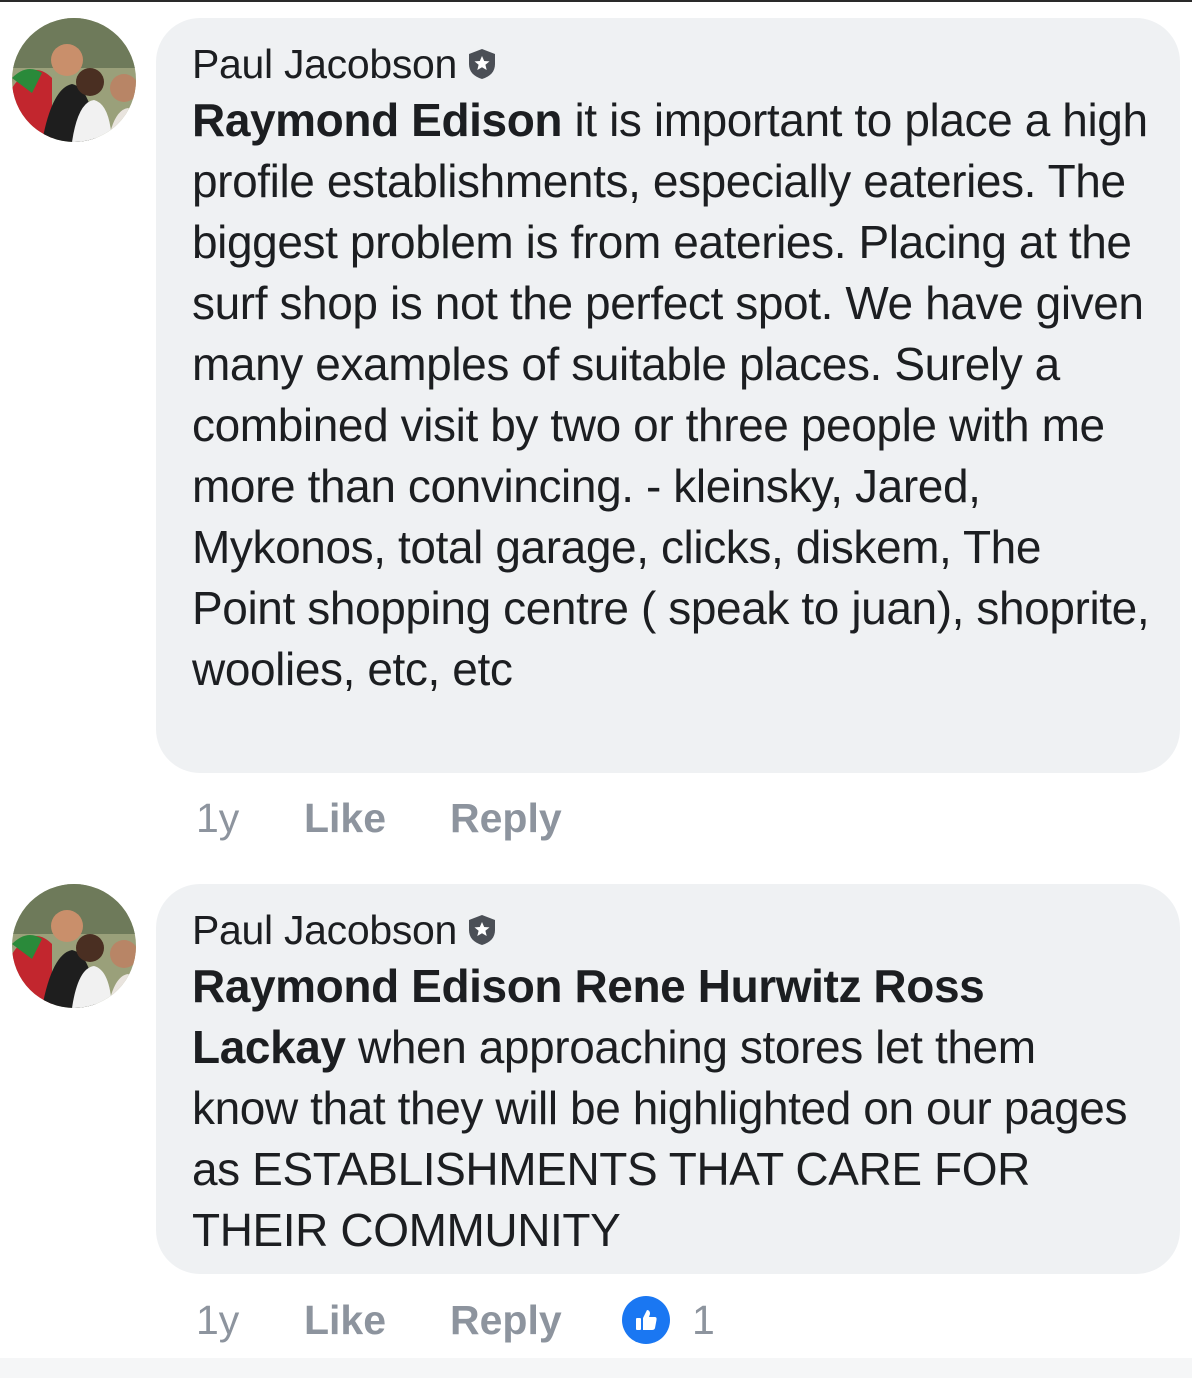  Describe the element at coordinates (703, 1319) in the screenshot. I see `reaction-count: 1` at that location.